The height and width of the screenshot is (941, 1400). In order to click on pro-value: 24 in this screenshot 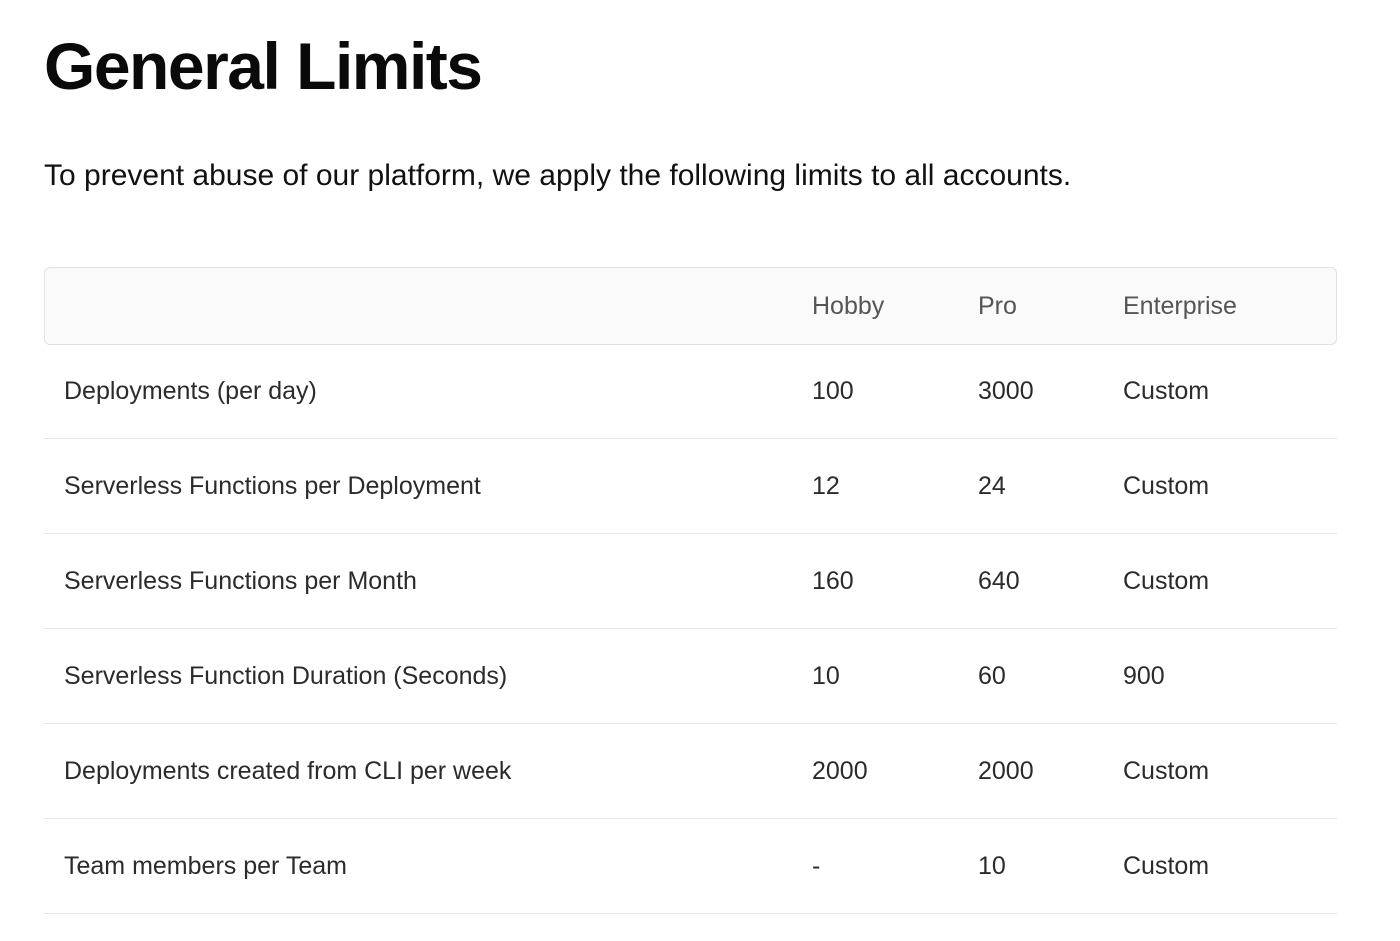, I will do `click(1050, 486)`.